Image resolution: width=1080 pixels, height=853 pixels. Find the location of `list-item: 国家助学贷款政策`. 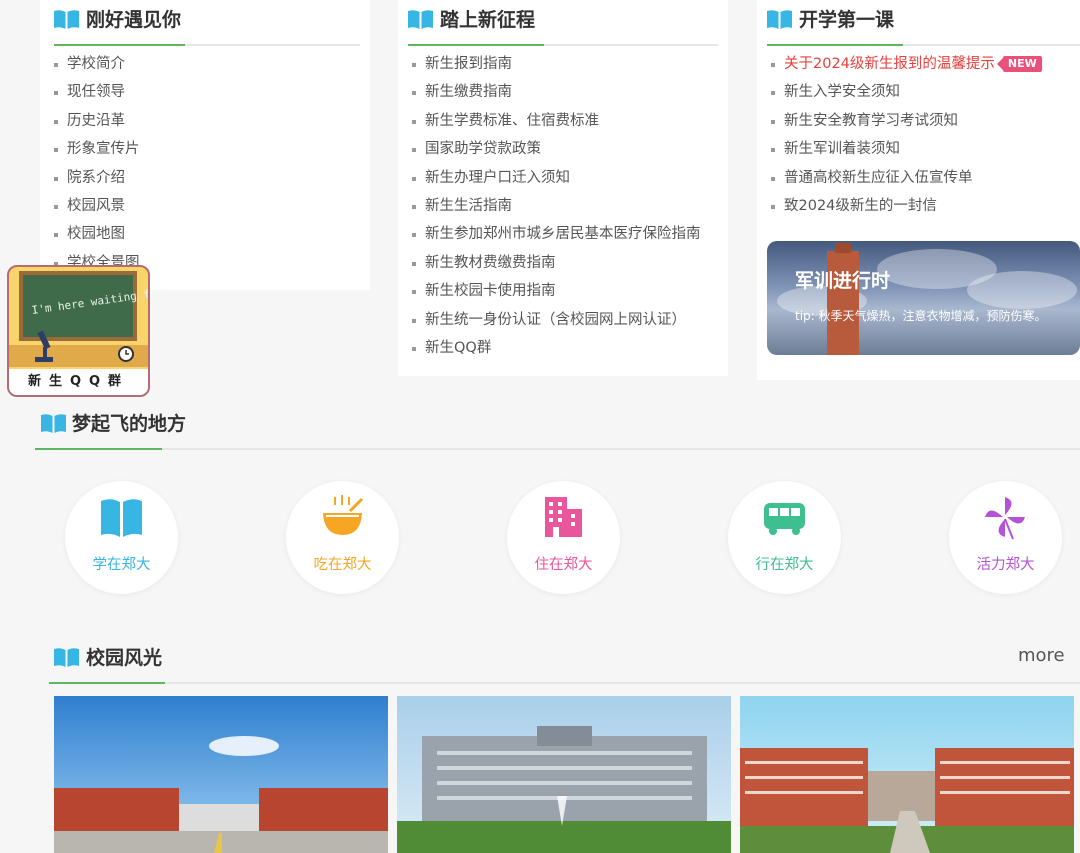

list-item: 国家助学贷款政策 is located at coordinates (556, 149).